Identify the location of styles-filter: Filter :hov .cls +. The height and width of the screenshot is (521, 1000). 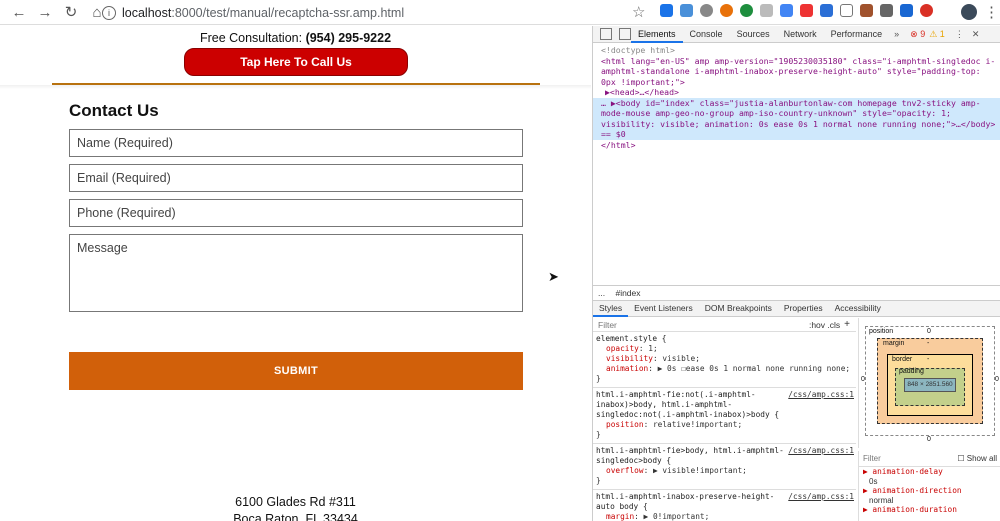
(724, 325).